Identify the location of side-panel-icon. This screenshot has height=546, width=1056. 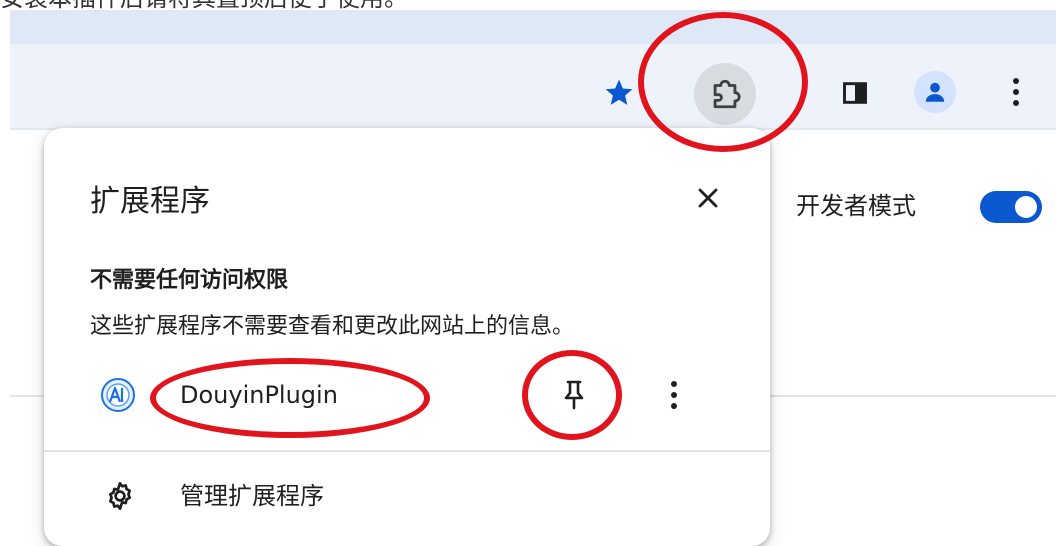
(855, 93).